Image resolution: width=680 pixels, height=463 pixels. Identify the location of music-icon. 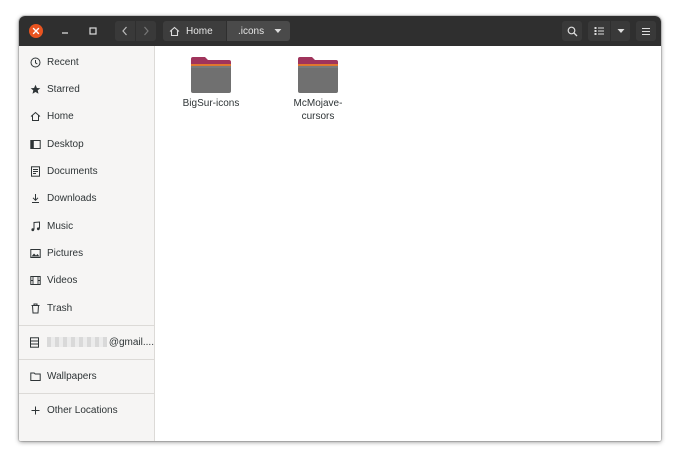
(35, 226).